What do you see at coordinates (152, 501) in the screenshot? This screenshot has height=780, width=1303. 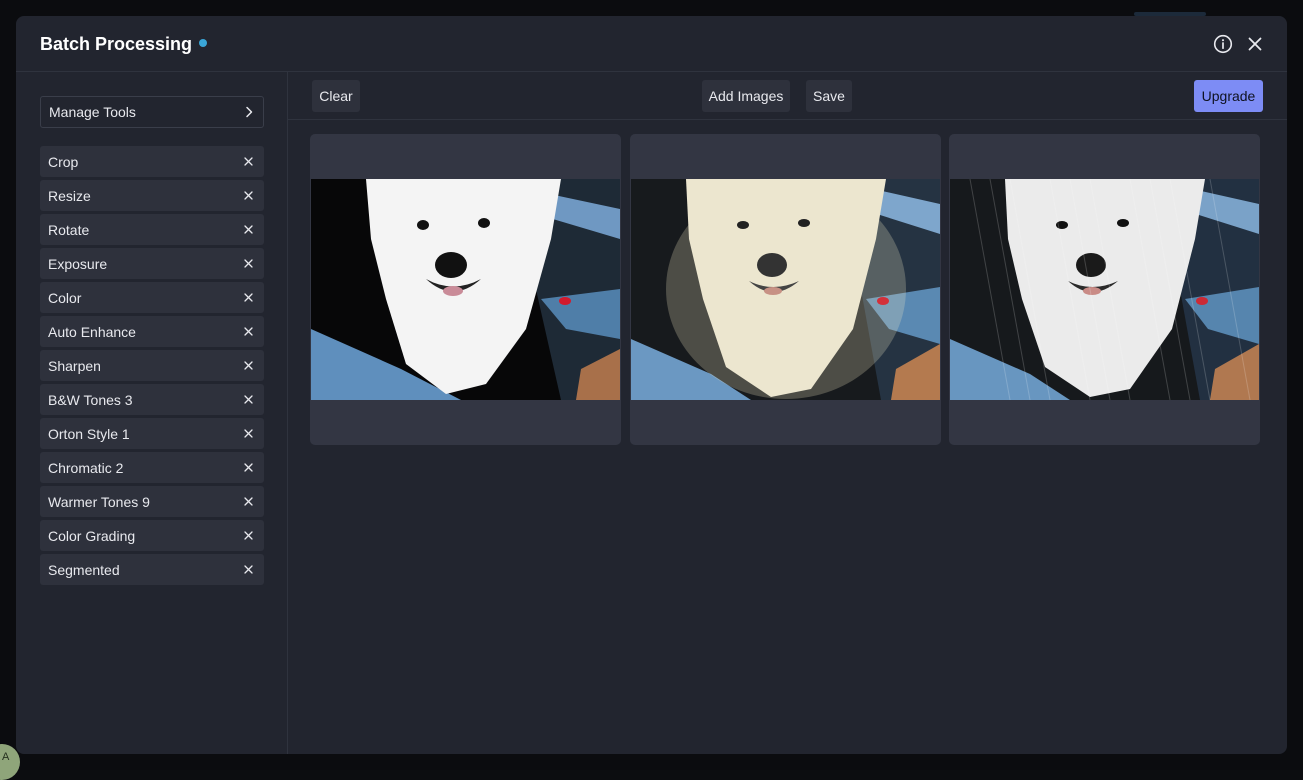 I see `tool-item: Warmer Tones 9` at bounding box center [152, 501].